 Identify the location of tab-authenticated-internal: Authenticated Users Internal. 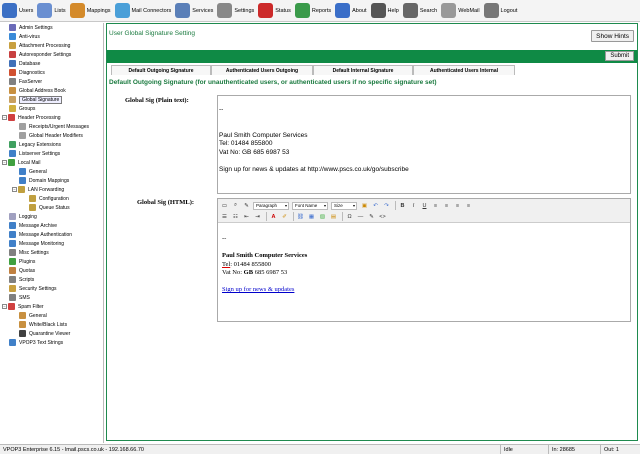
(464, 70).